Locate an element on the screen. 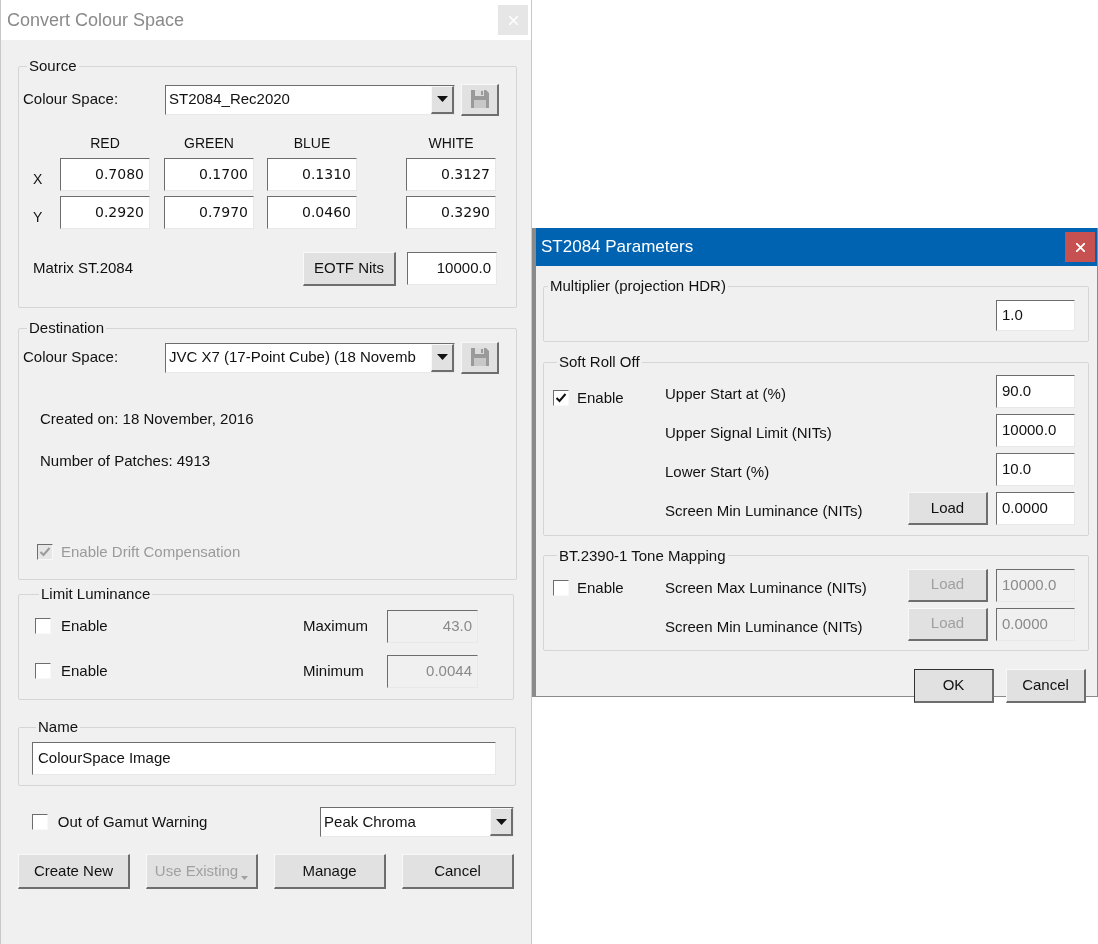  button: EOTF Nits is located at coordinates (349, 268).